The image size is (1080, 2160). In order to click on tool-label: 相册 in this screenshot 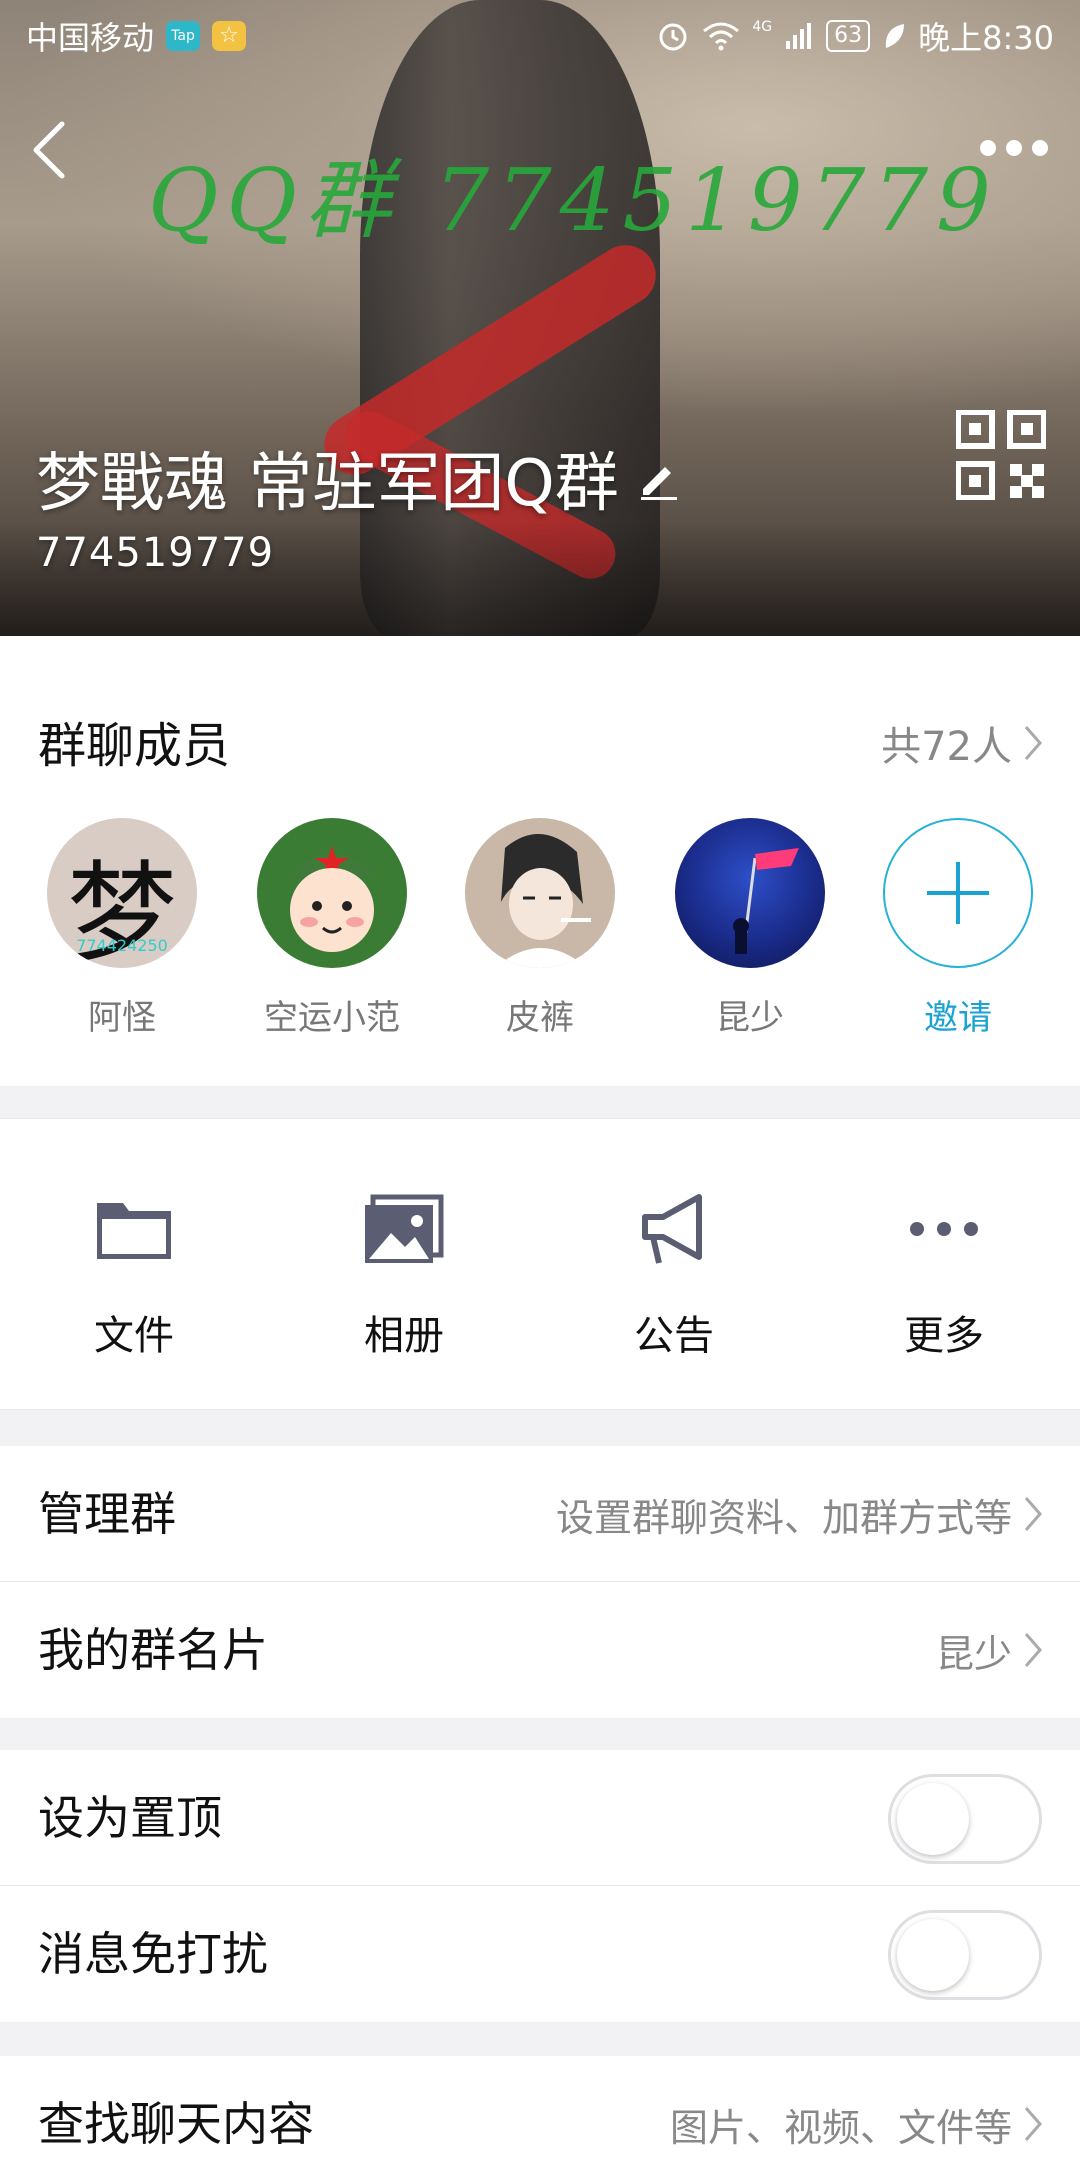, I will do `click(404, 1336)`.